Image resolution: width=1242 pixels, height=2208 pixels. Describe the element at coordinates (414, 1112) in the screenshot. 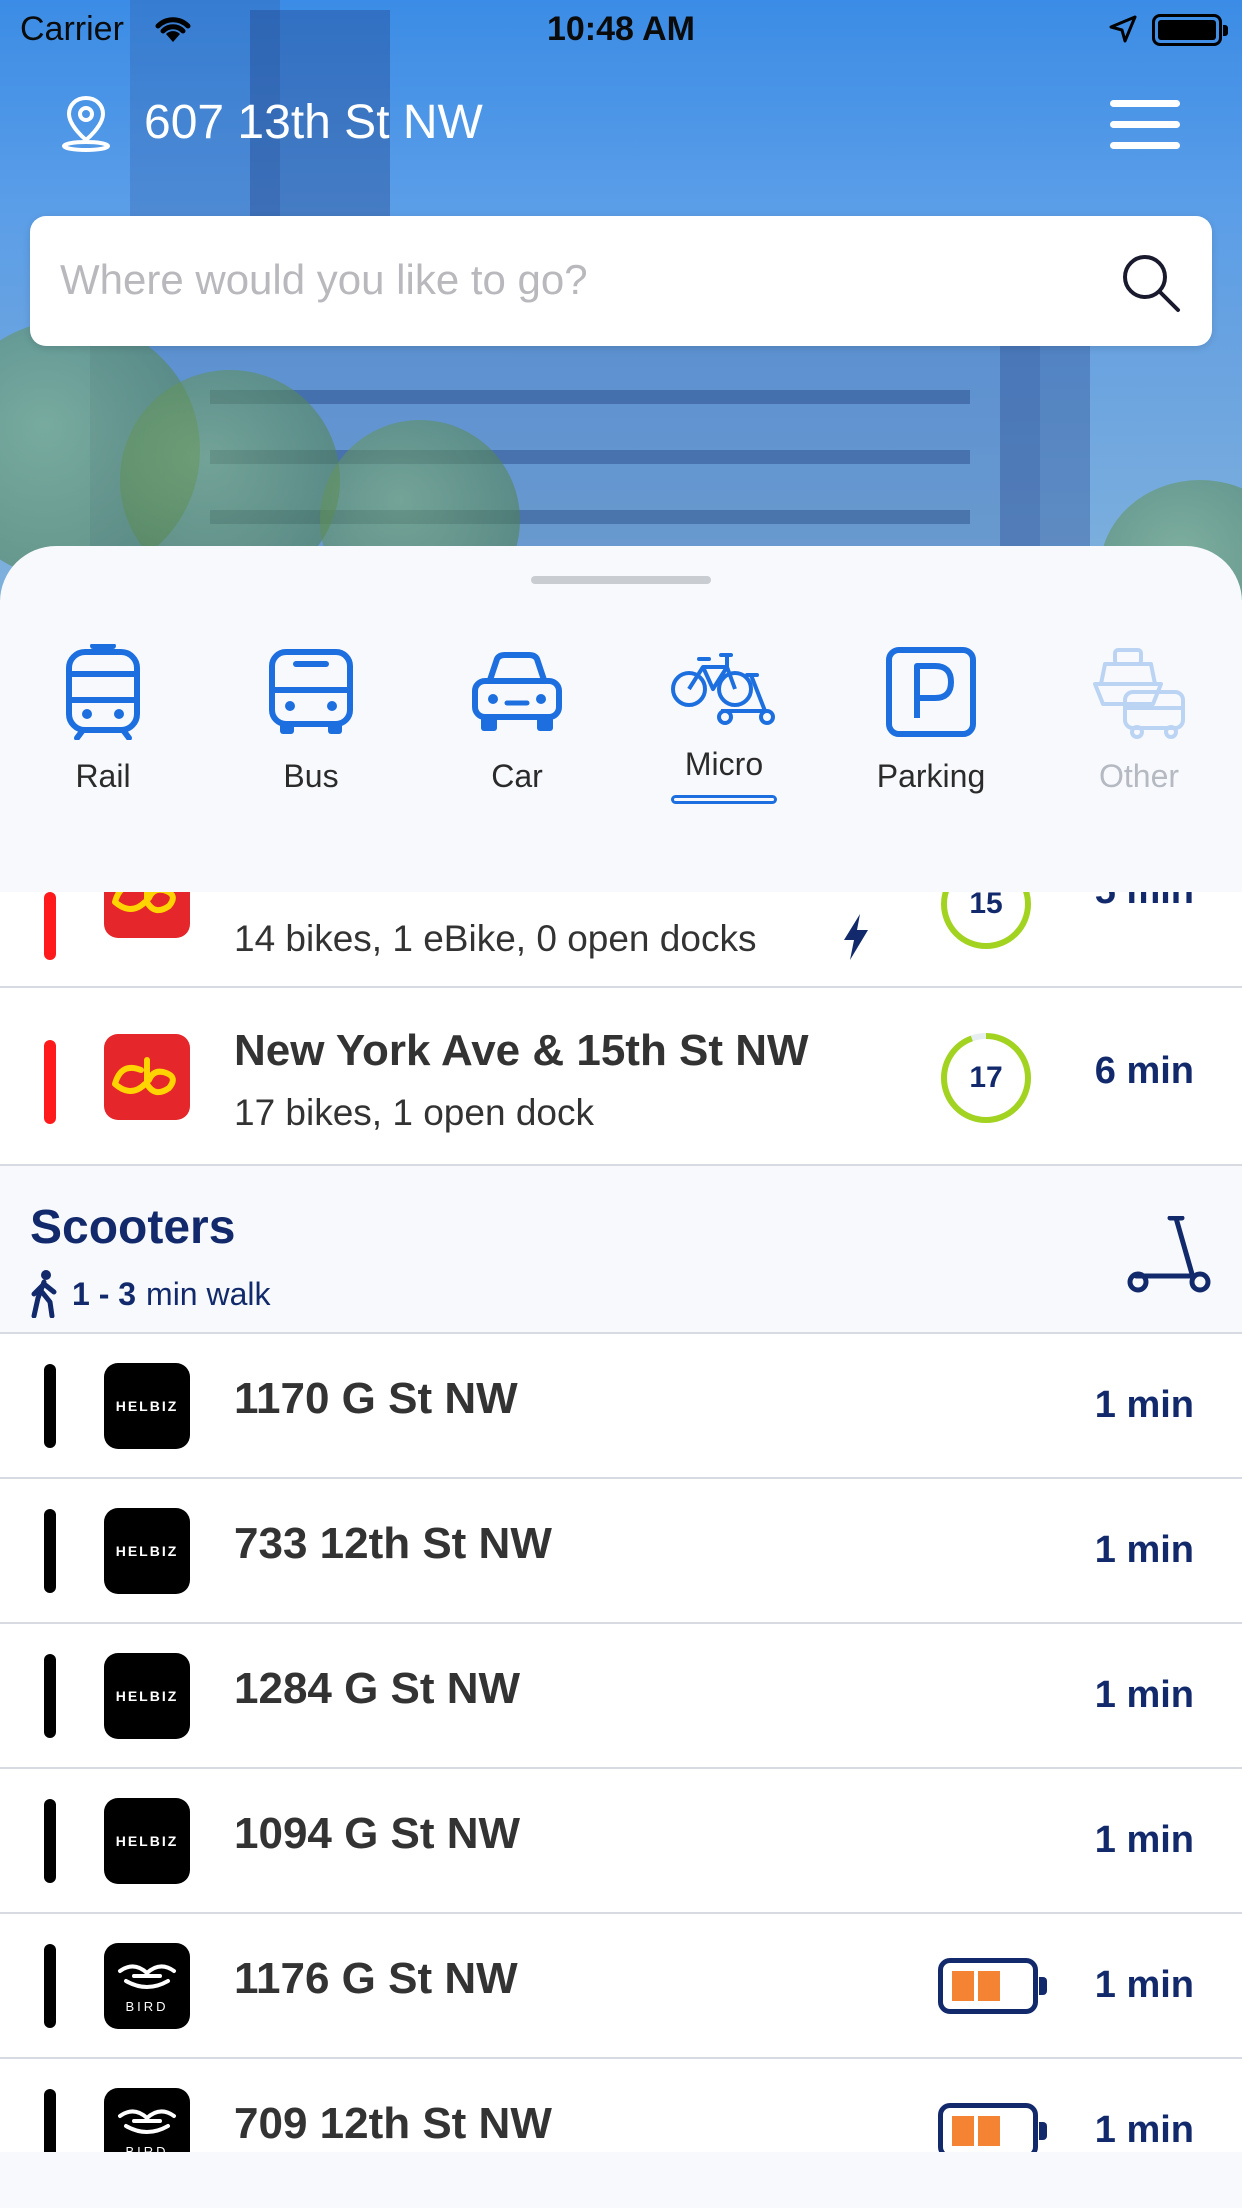

I see `station-availability: 17 bikes, 1 open dock` at that location.